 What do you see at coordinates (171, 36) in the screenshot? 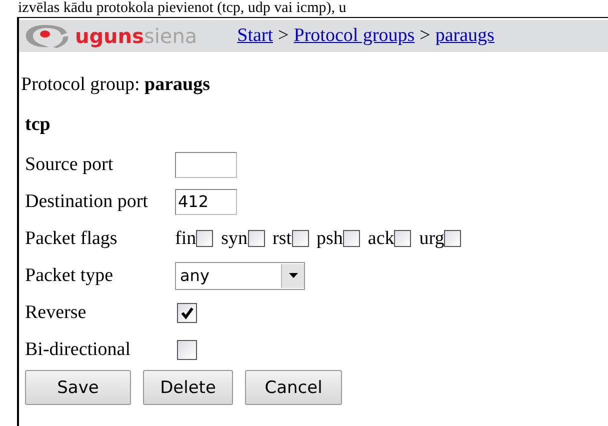
I see `logo-text: siena` at bounding box center [171, 36].